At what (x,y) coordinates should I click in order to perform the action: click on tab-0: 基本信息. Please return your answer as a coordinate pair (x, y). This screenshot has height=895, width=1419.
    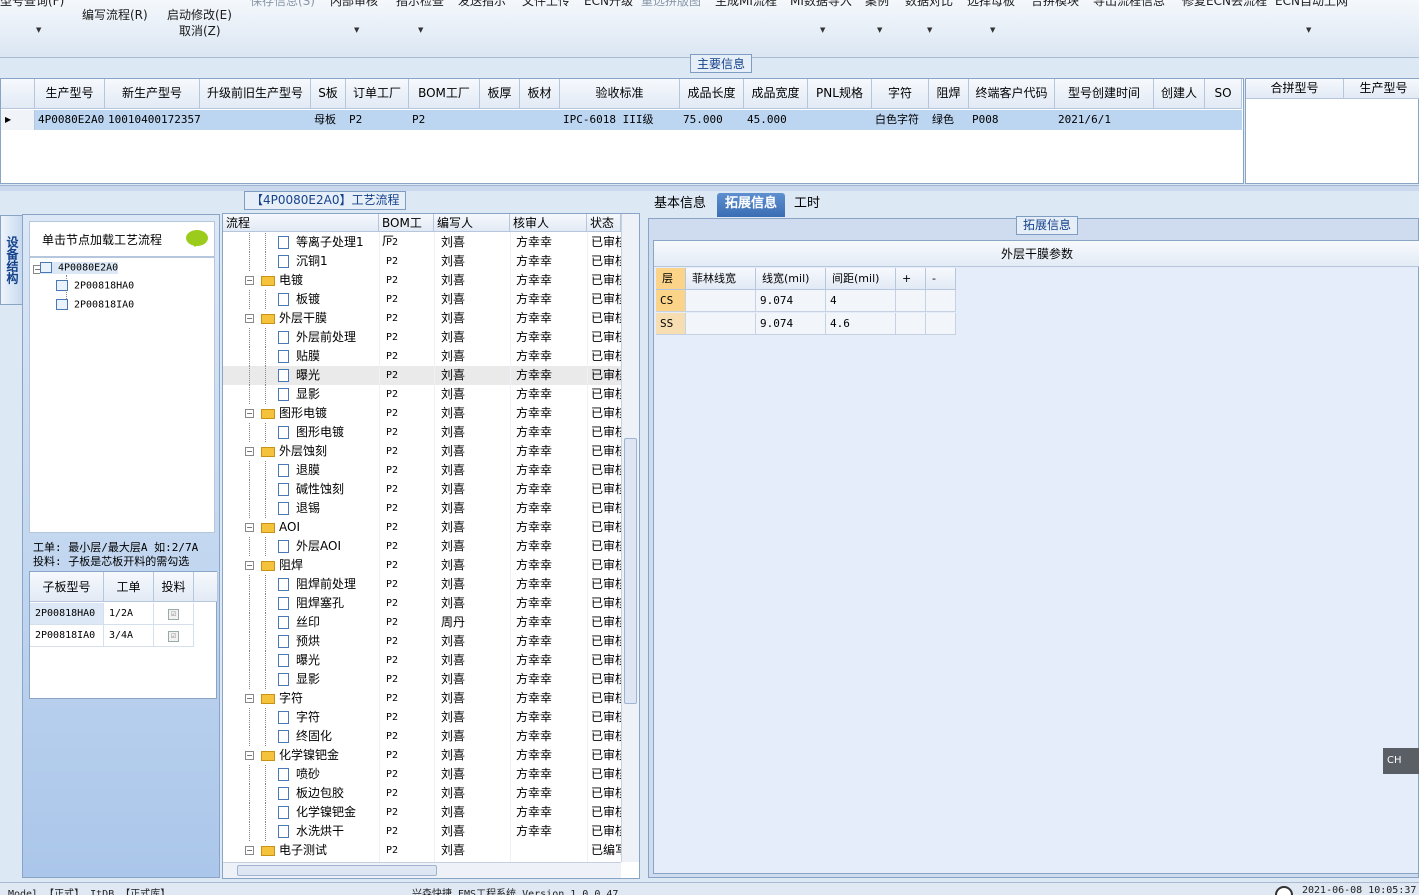
    Looking at the image, I should click on (680, 205).